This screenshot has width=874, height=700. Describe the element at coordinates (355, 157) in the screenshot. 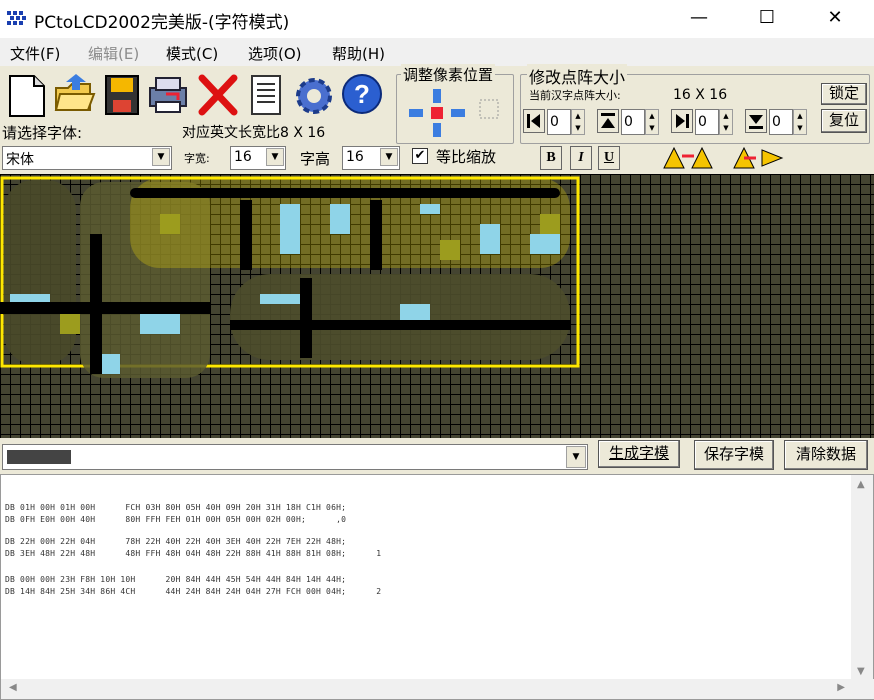

I see `height-select-value: 16` at that location.